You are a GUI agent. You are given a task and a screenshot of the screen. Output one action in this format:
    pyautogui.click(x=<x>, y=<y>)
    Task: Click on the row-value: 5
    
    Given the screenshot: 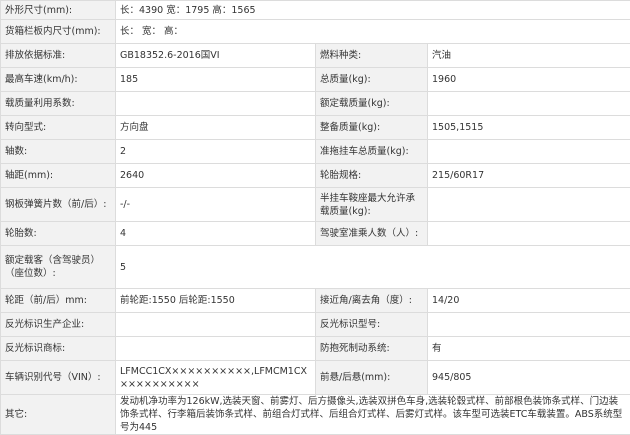 What is the action you would take?
    pyautogui.click(x=373, y=267)
    